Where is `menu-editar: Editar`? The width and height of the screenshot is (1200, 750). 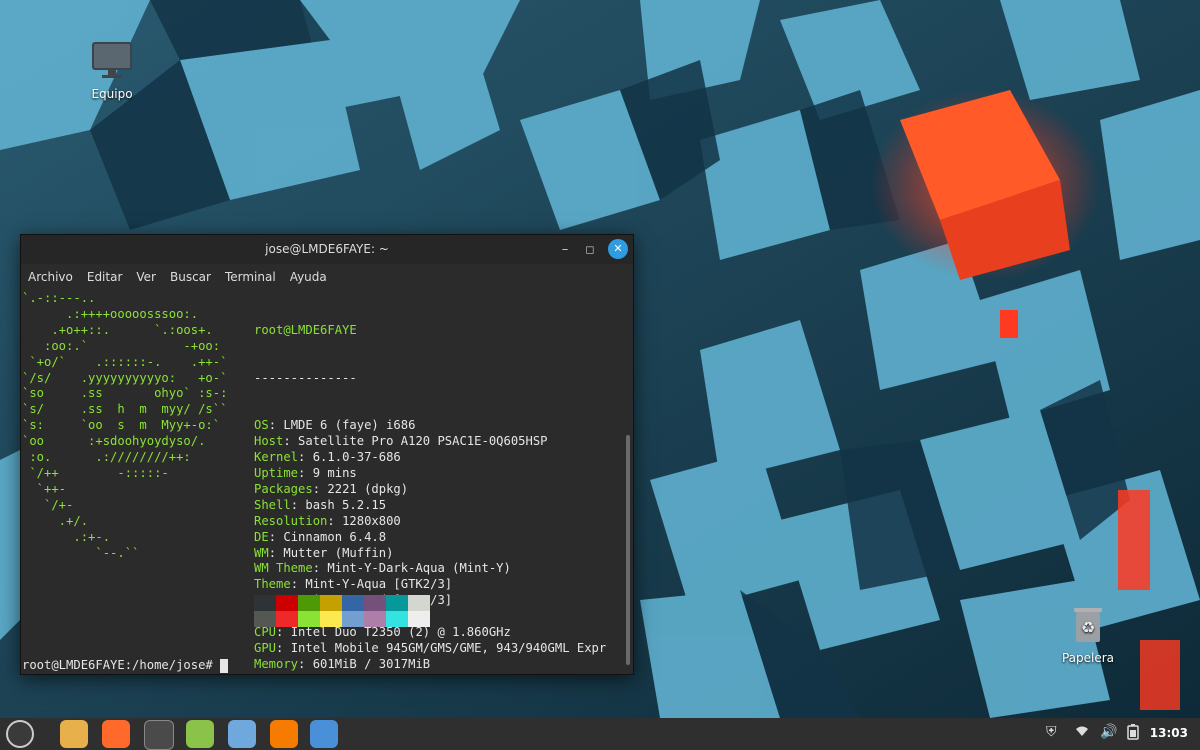
menu-editar: Editar is located at coordinates (105, 277).